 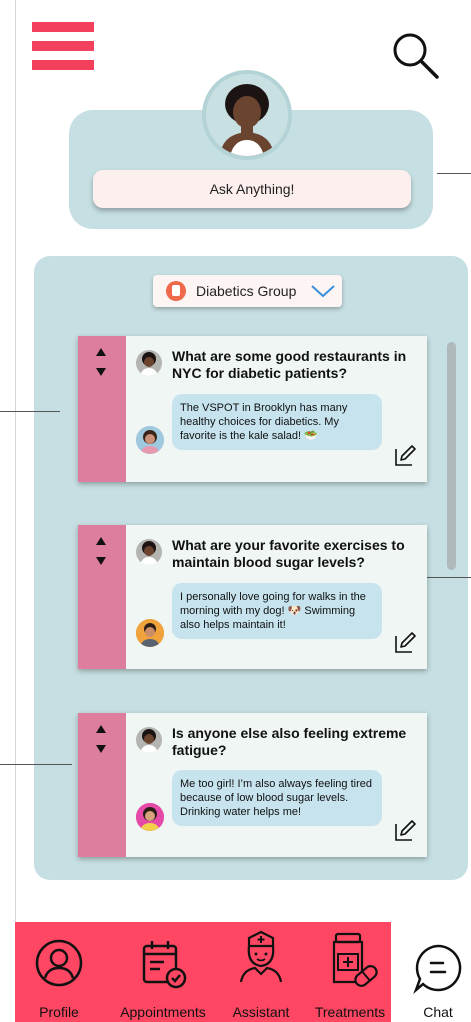 I want to click on medicine-bottle-icon, so click(x=176, y=291).